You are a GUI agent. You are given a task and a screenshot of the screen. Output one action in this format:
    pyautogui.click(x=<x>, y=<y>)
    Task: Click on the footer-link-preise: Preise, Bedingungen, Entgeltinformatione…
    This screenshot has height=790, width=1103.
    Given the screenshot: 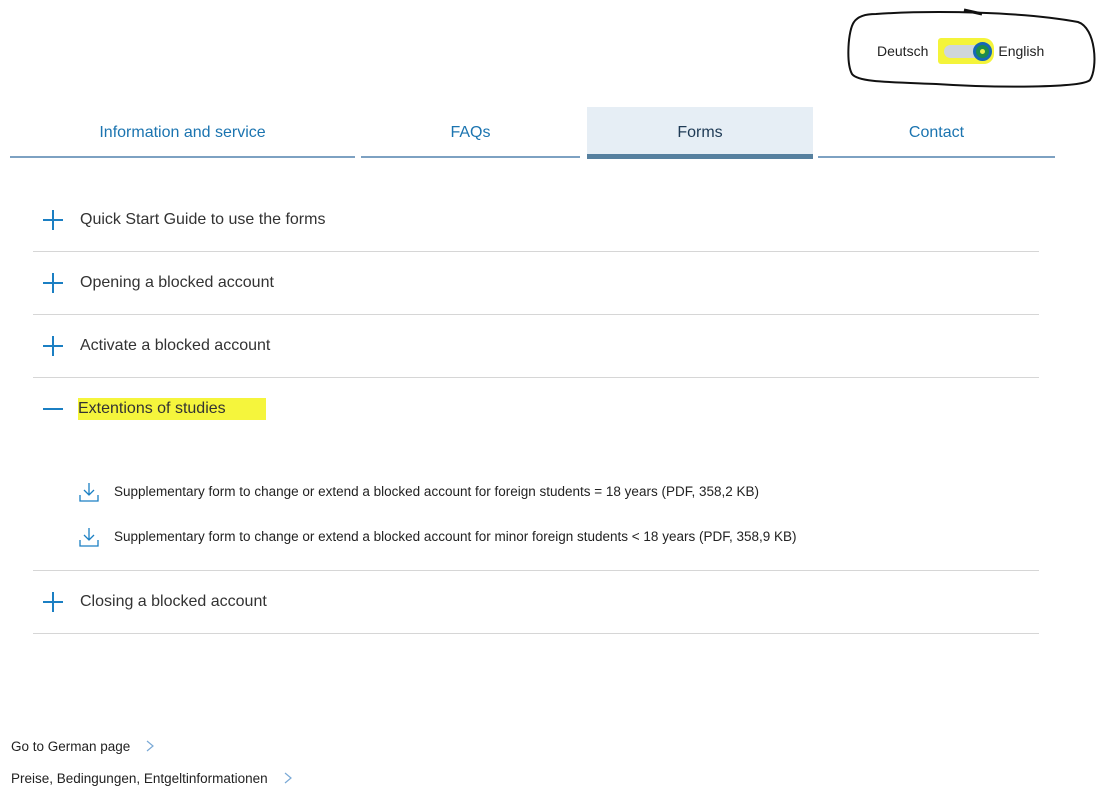 What is the action you would take?
    pyautogui.click(x=151, y=778)
    